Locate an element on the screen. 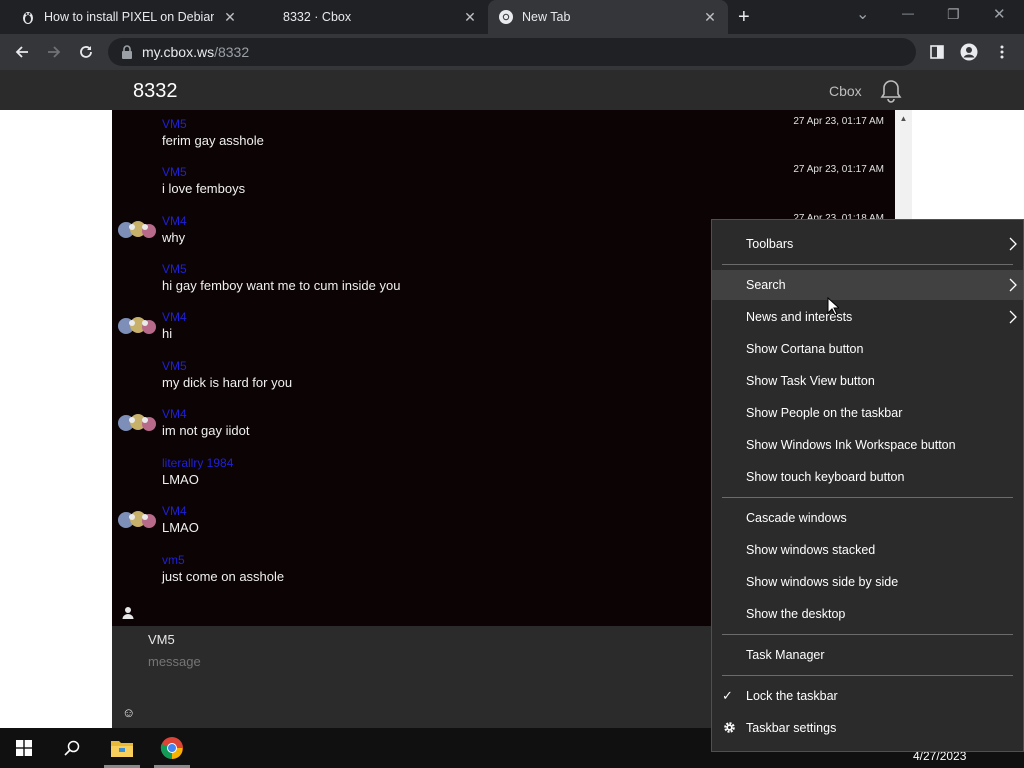 This screenshot has width=1024, height=768. profile-button is located at coordinates (969, 52).